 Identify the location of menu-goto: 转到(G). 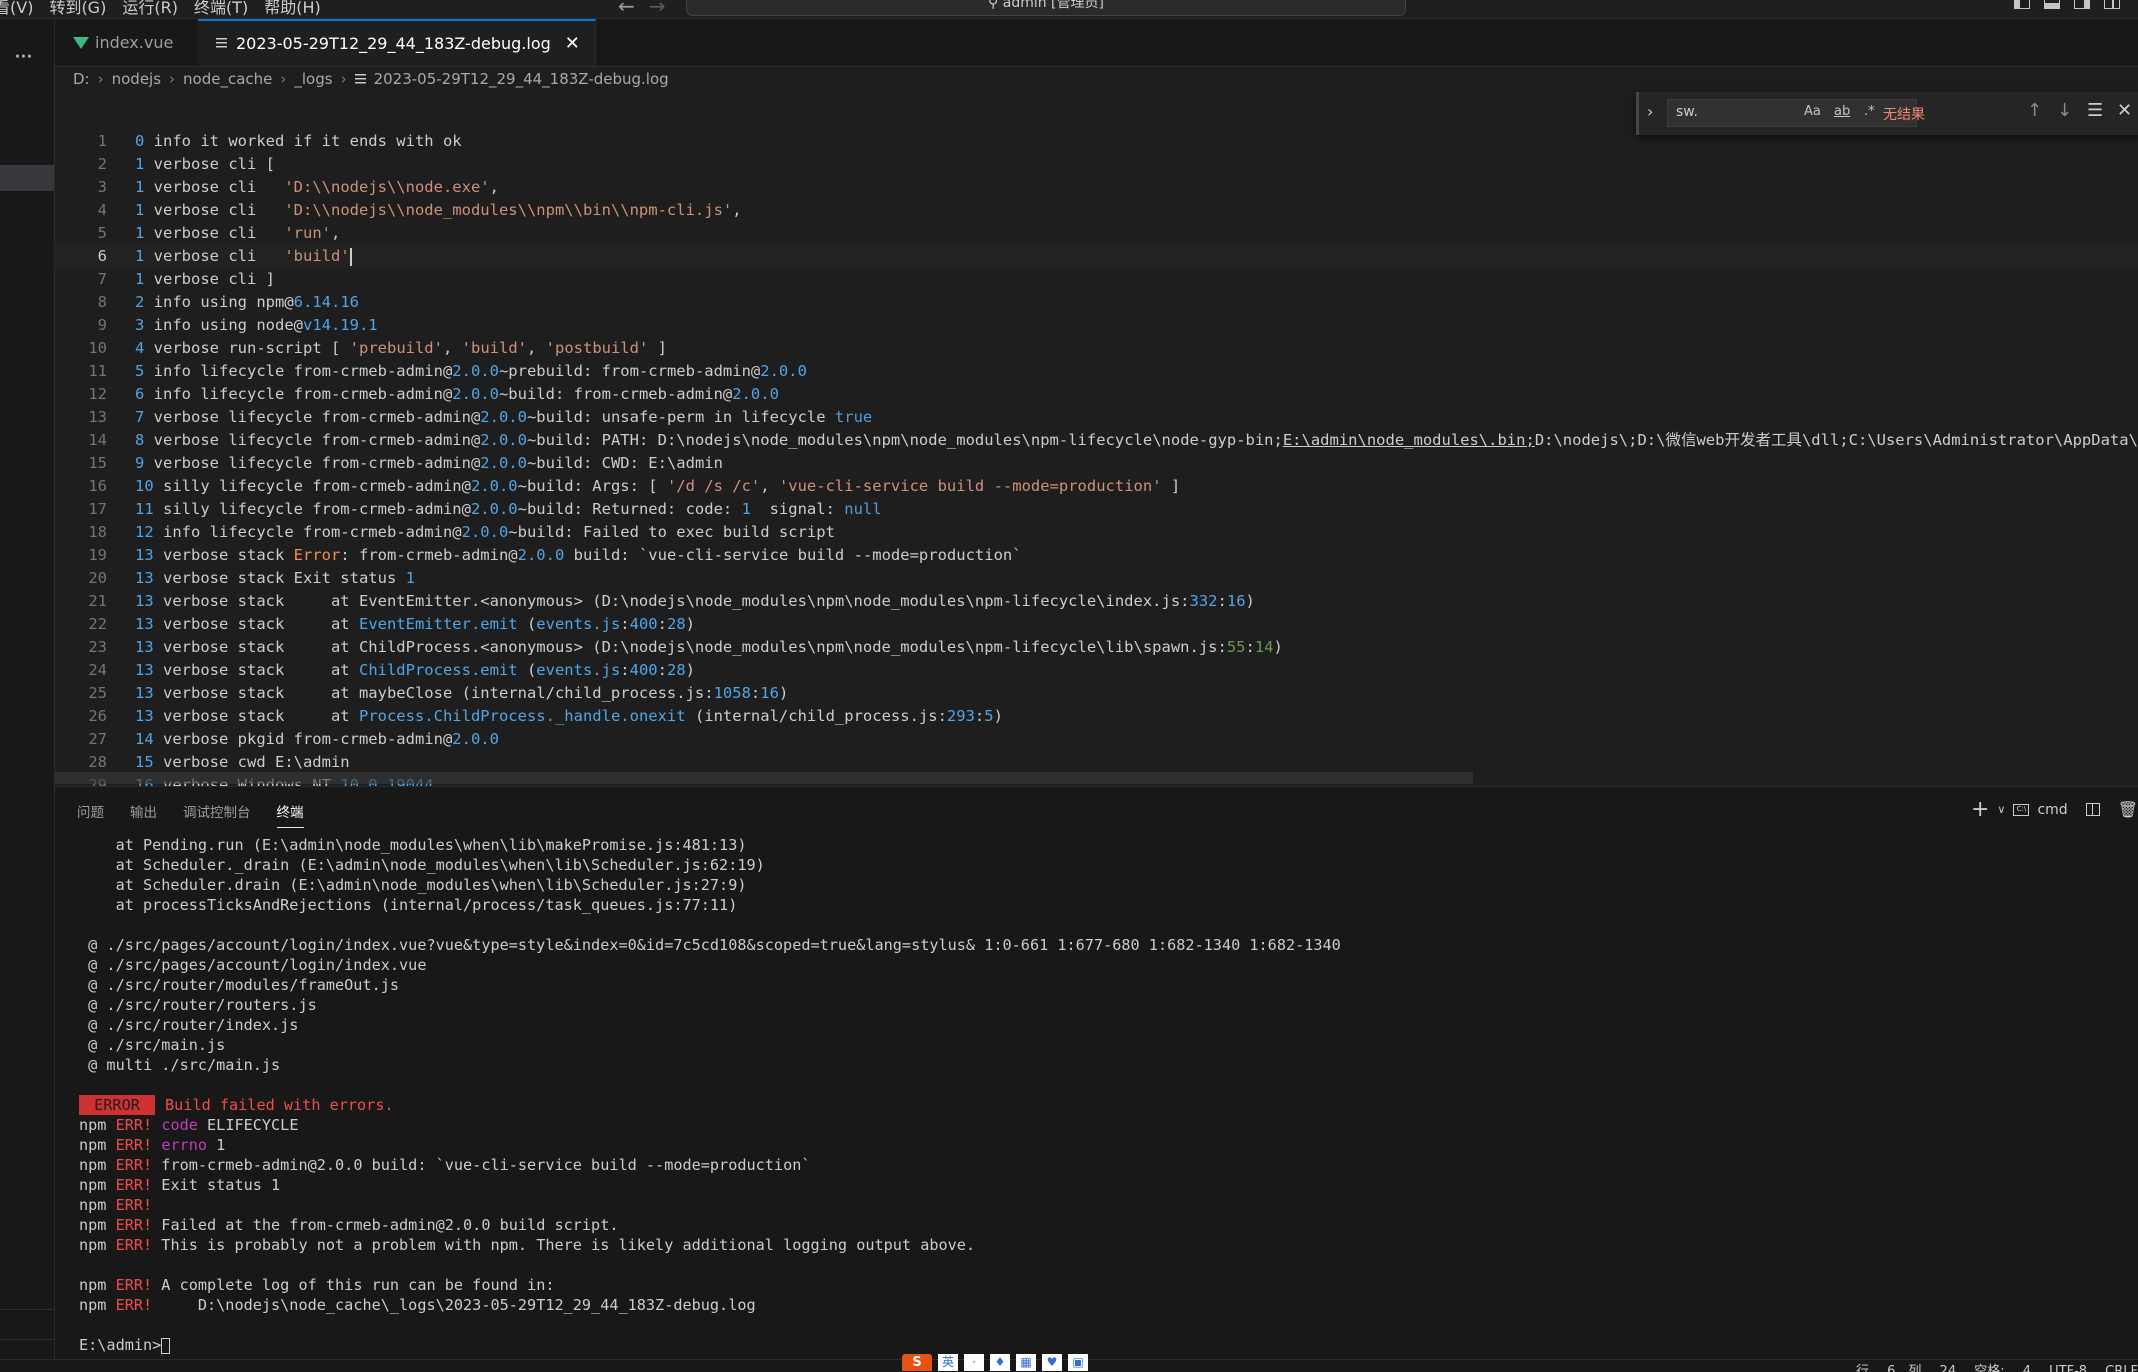
(85, 9).